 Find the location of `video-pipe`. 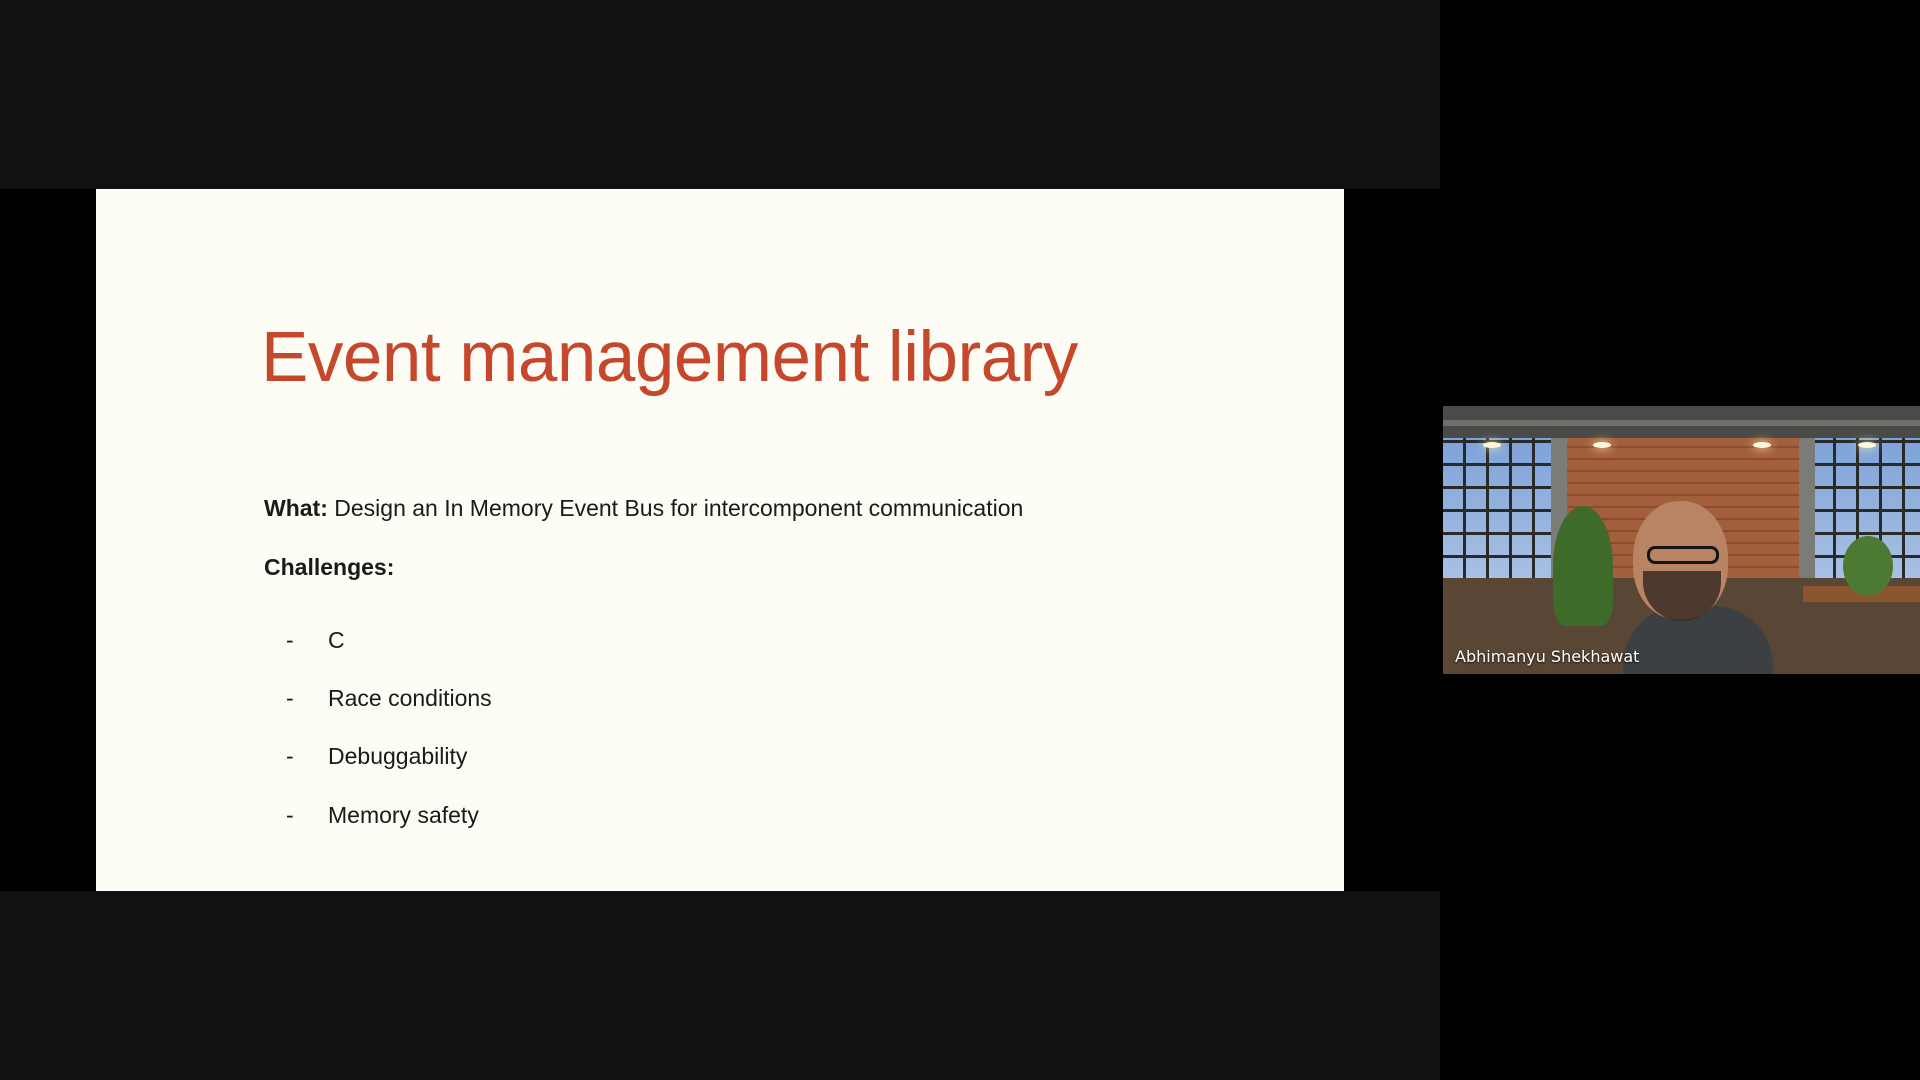

video-pipe is located at coordinates (1681, 423).